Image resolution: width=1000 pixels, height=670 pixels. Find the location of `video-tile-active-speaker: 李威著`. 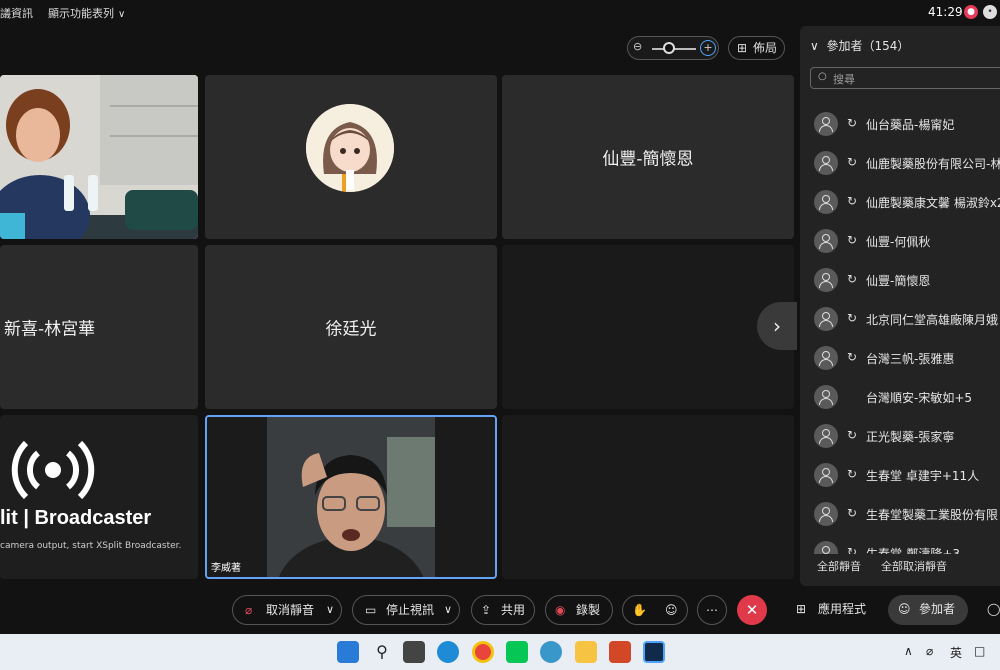

video-tile-active-speaker: 李威著 is located at coordinates (351, 497).